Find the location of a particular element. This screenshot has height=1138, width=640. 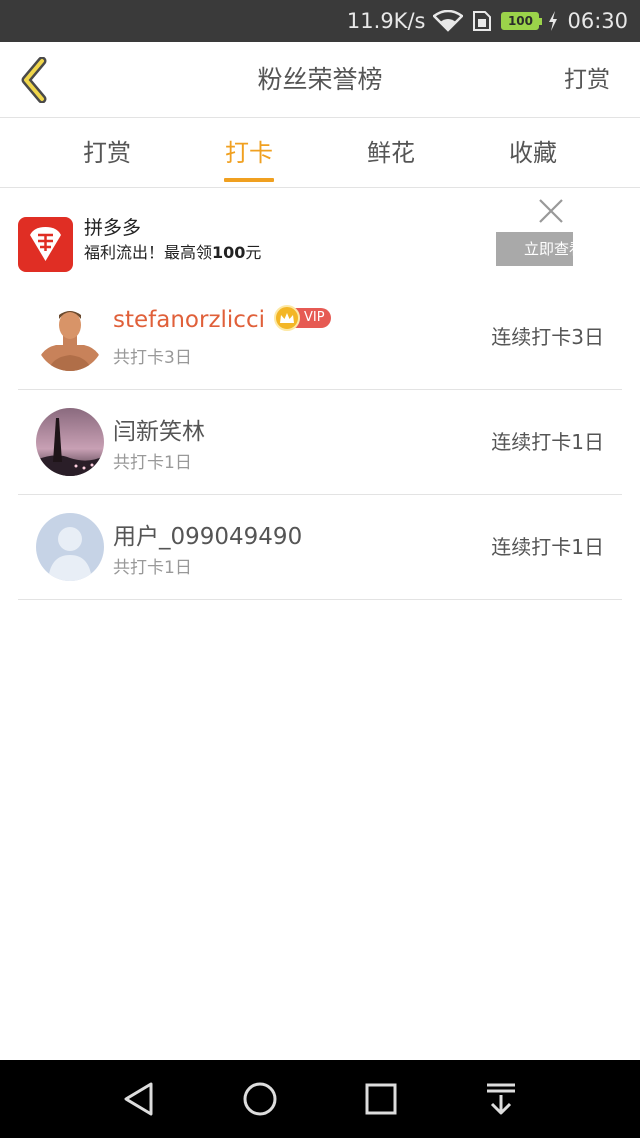

close-icon is located at coordinates (551, 211).